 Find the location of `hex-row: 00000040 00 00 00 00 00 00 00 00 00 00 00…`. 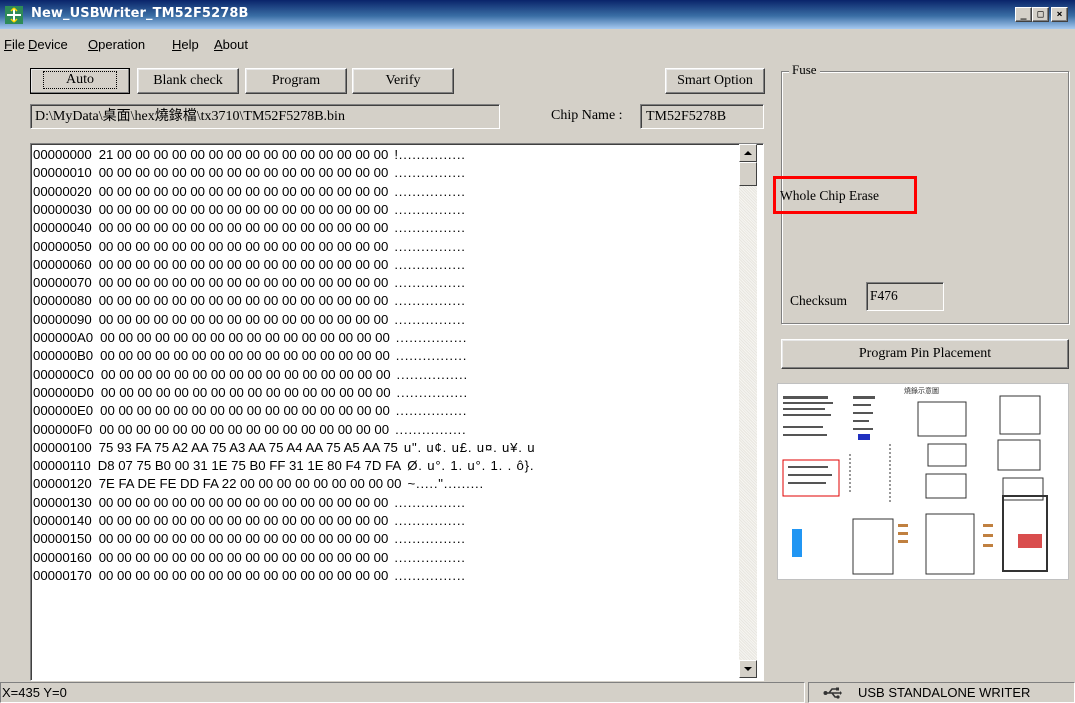

hex-row: 00000040 00 00 00 00 00 00 00 00 00 00 00… is located at coordinates (249, 228).